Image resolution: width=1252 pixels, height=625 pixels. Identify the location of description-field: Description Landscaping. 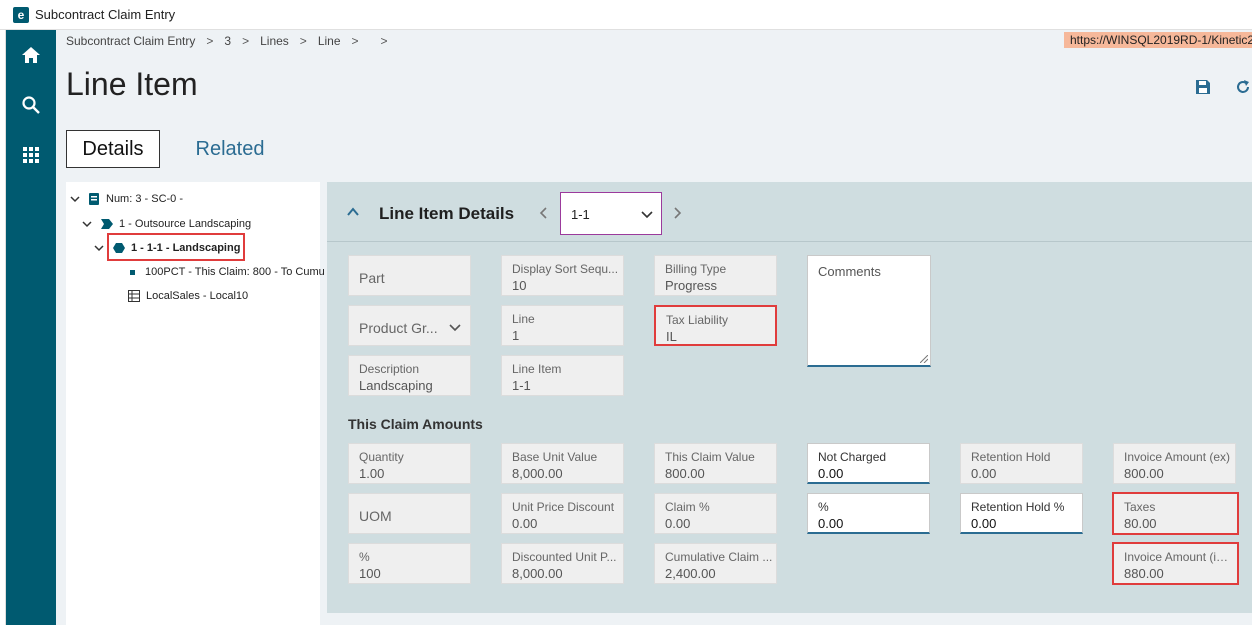
(409, 375).